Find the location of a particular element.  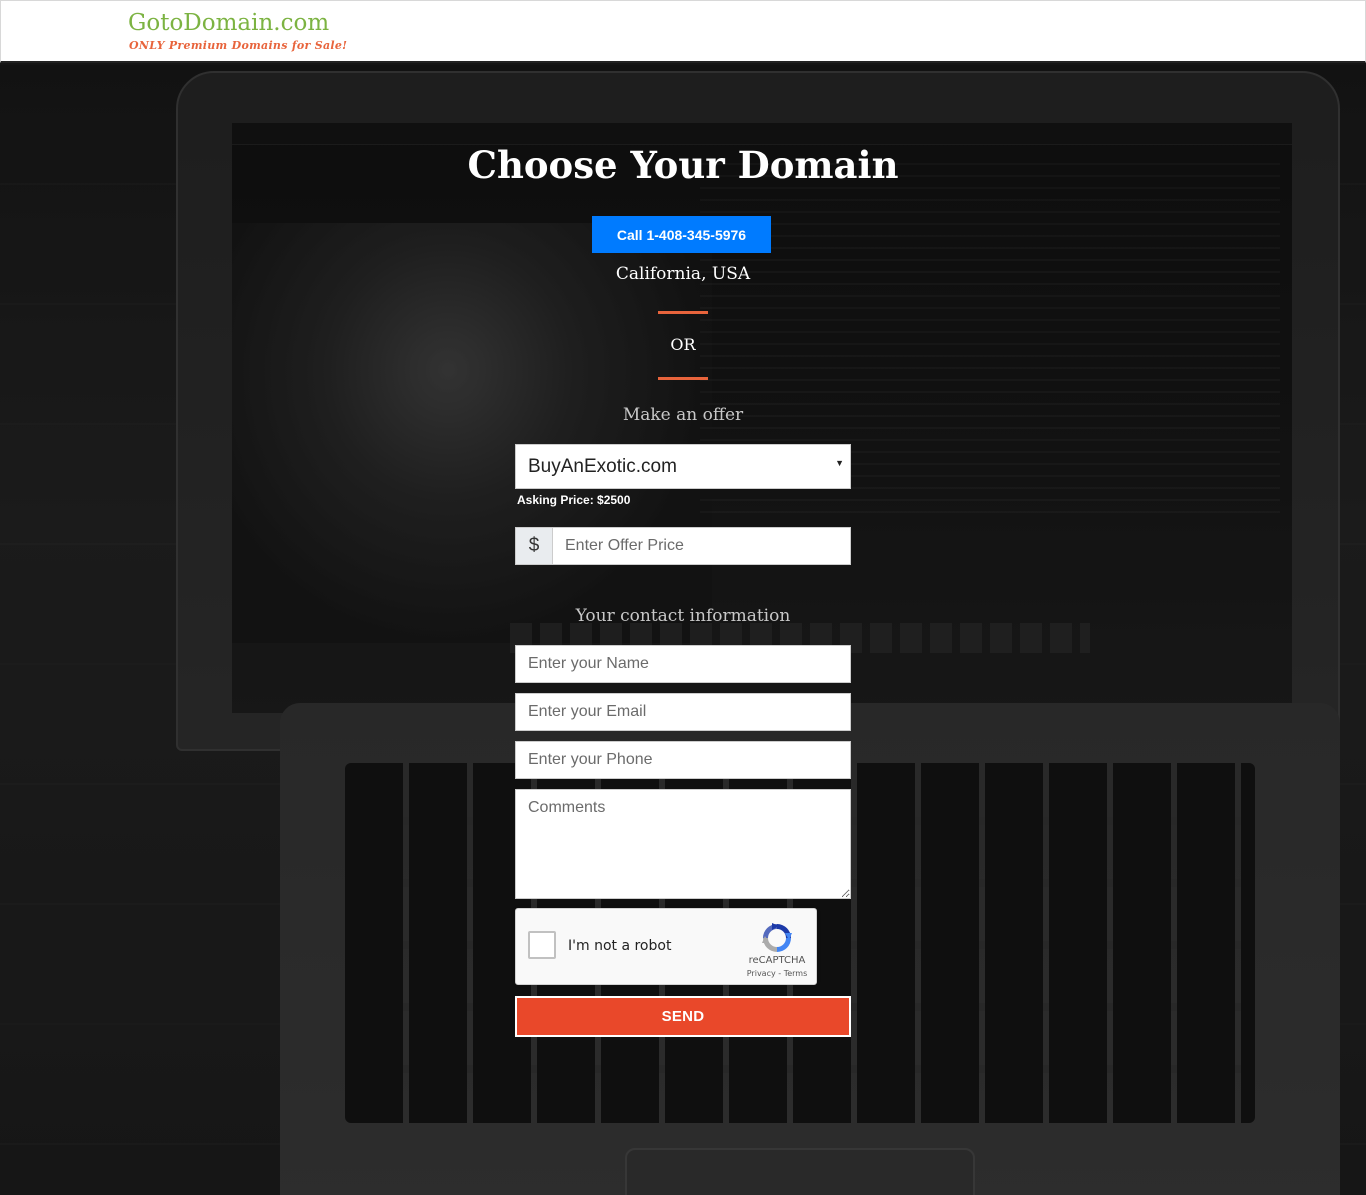

phone-field is located at coordinates (683, 760).